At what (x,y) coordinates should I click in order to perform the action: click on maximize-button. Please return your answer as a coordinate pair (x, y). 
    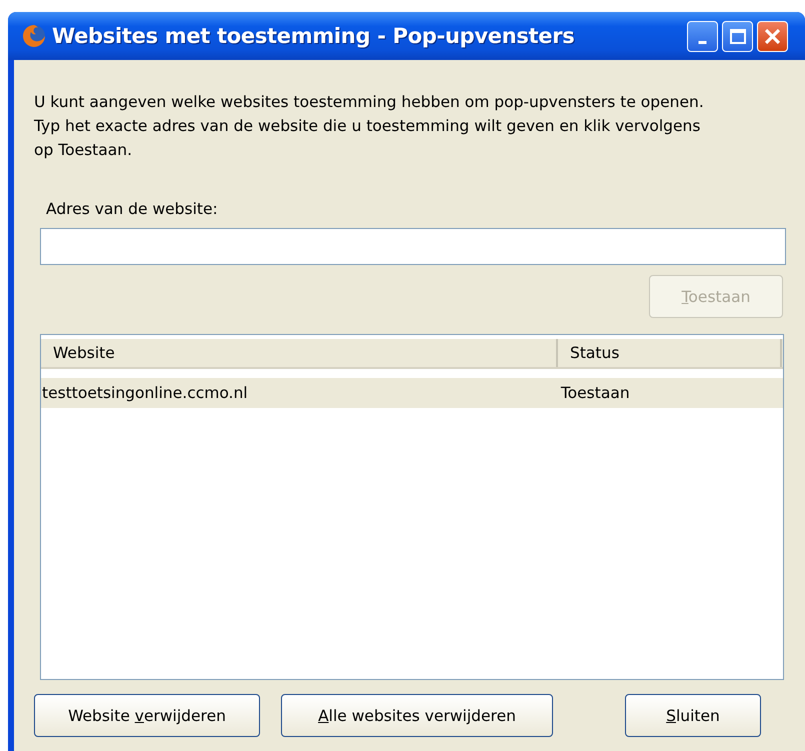
    Looking at the image, I should click on (737, 36).